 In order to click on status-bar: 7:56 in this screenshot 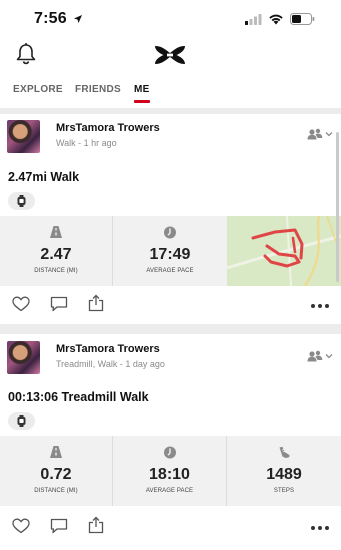, I will do `click(170, 19)`.